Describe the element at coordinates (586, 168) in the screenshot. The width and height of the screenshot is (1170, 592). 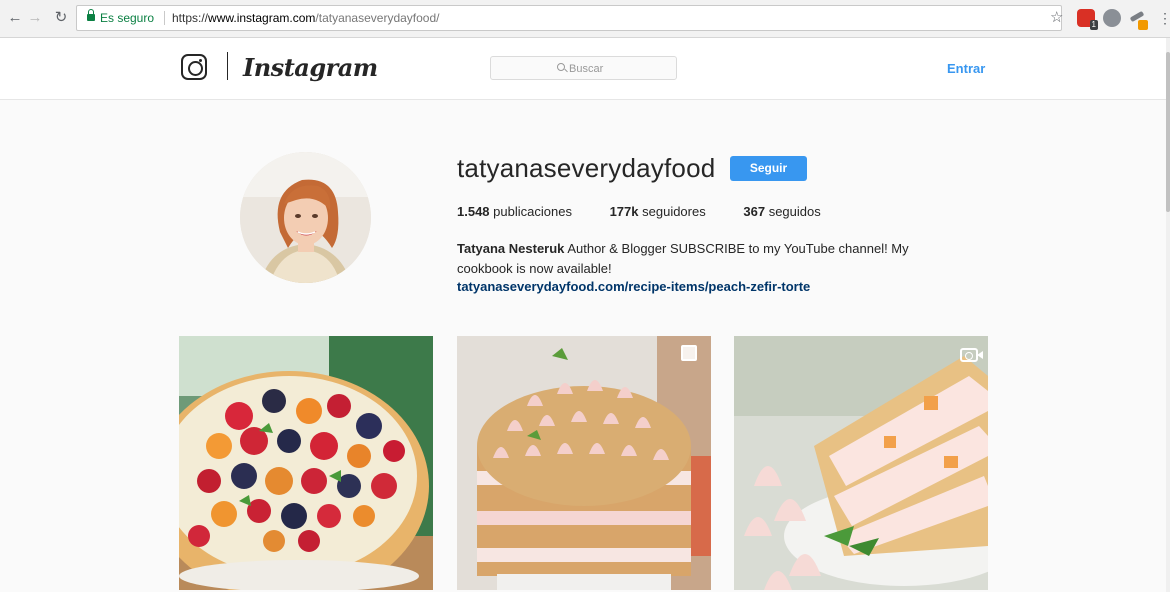
I see `profile-username: tatyanaseverydayfood` at that location.